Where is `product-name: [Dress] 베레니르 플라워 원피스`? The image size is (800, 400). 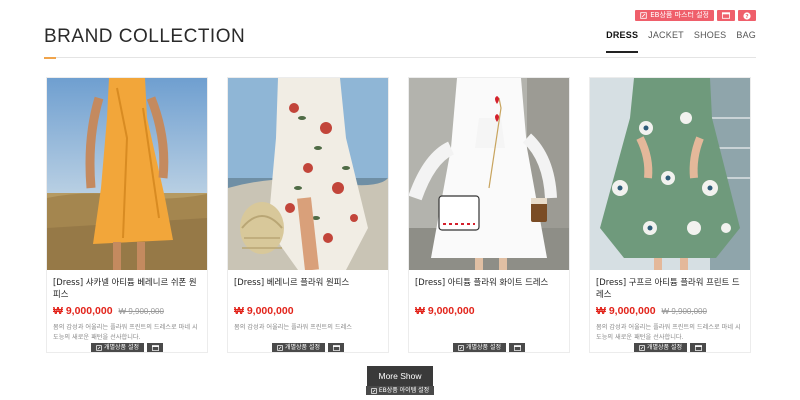 product-name: [Dress] 베레니르 플라워 원피스 is located at coordinates (308, 289).